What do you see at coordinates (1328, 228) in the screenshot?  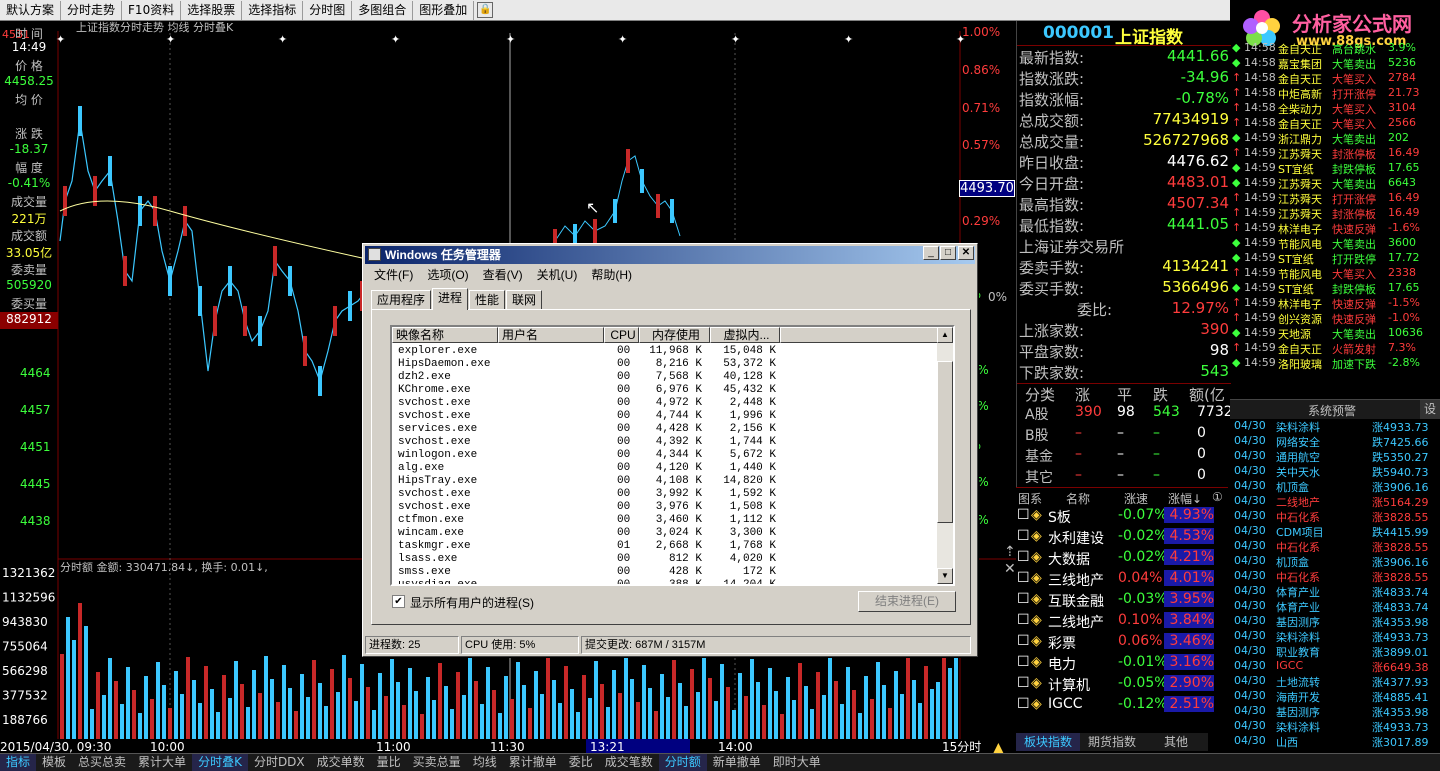 I see `tape-row: ↑ 14:59 林洋电子 快速反弹 -1.6%` at bounding box center [1328, 228].